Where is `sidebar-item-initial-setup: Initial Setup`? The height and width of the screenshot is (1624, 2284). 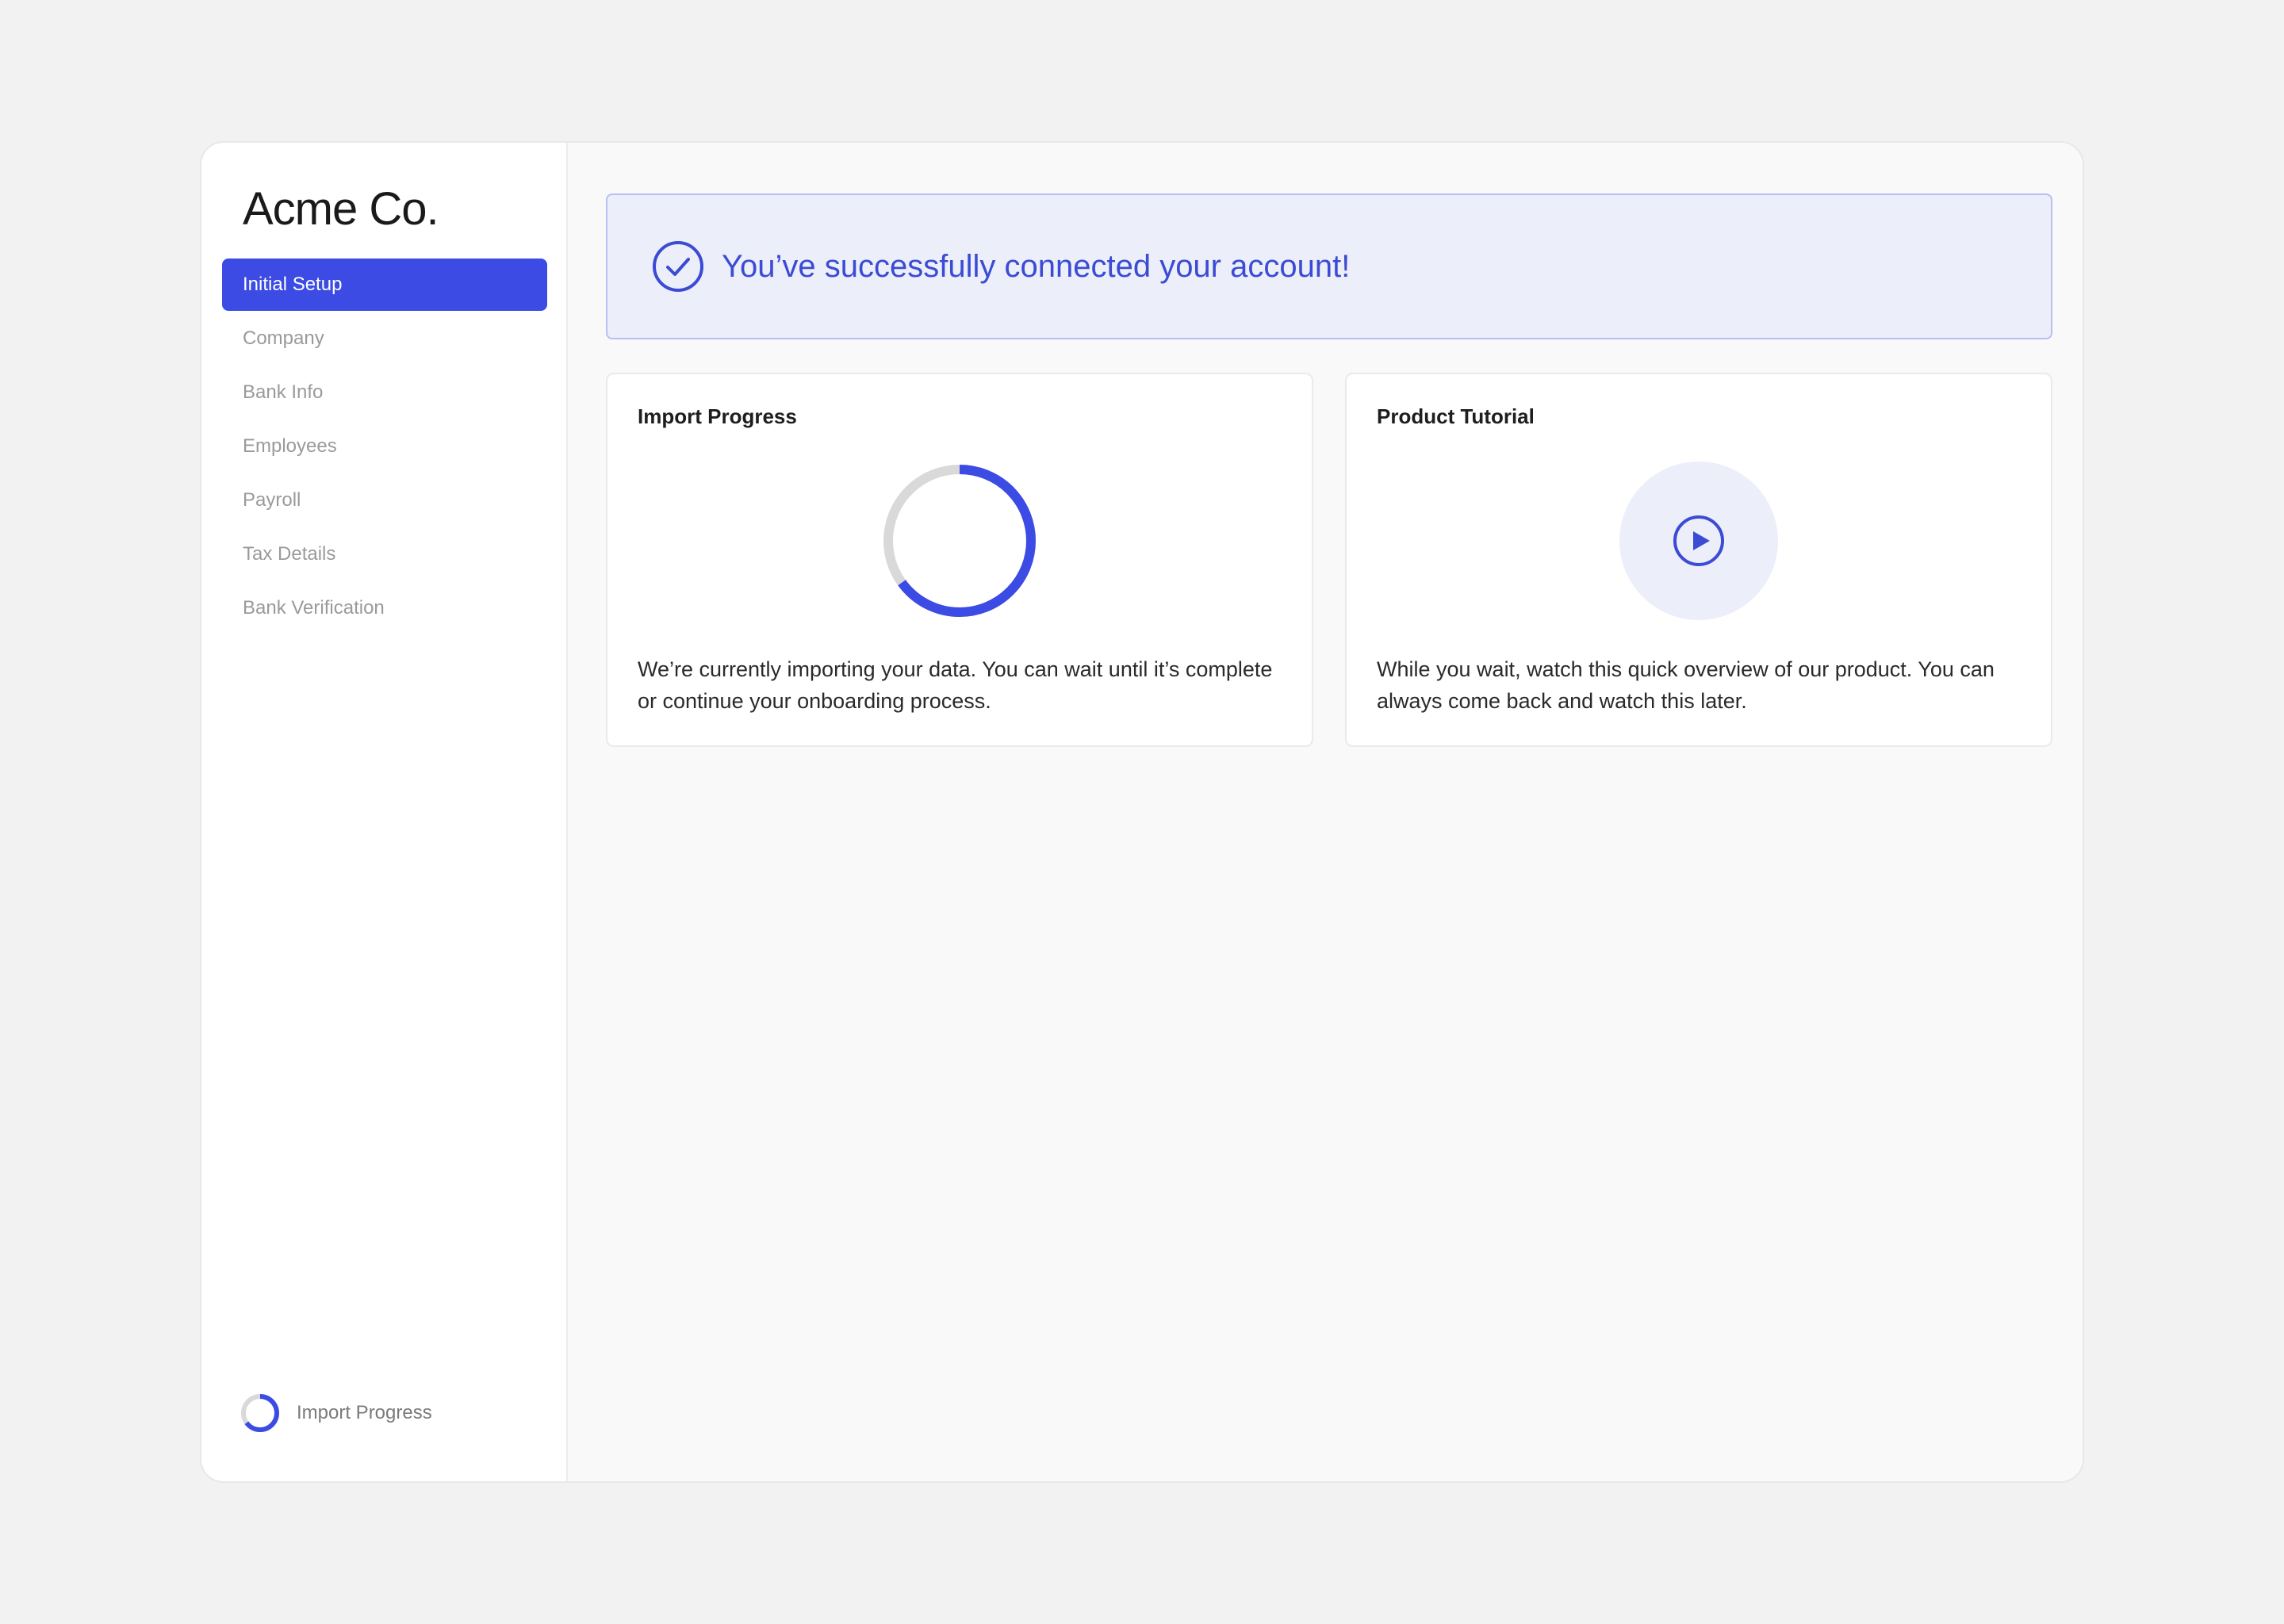 sidebar-item-initial-setup: Initial Setup is located at coordinates (384, 285).